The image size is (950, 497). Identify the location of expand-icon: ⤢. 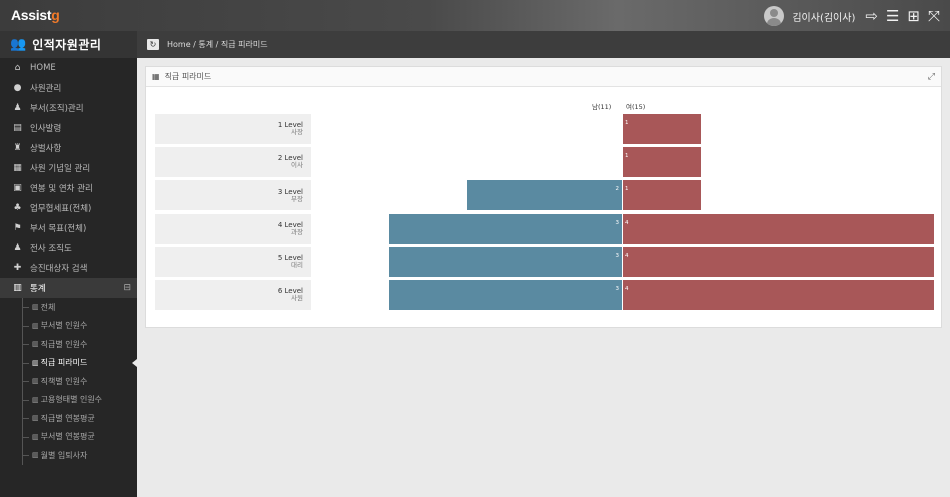
(931, 77).